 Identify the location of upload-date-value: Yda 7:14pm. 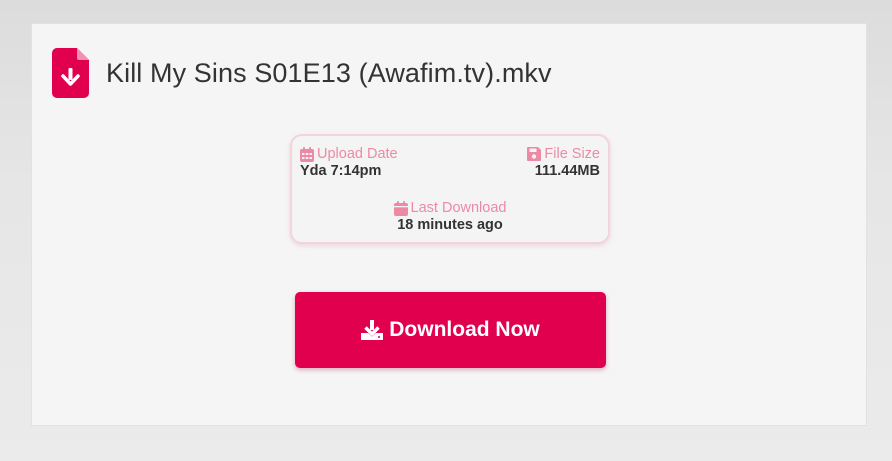
(341, 171).